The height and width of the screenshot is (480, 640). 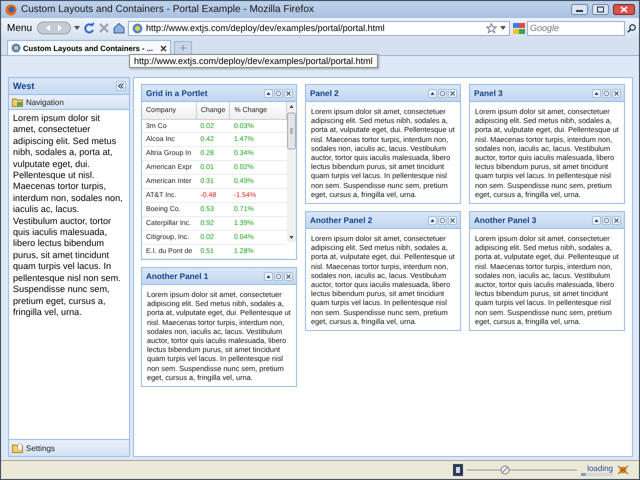 I want to click on home-icon, so click(x=119, y=28).